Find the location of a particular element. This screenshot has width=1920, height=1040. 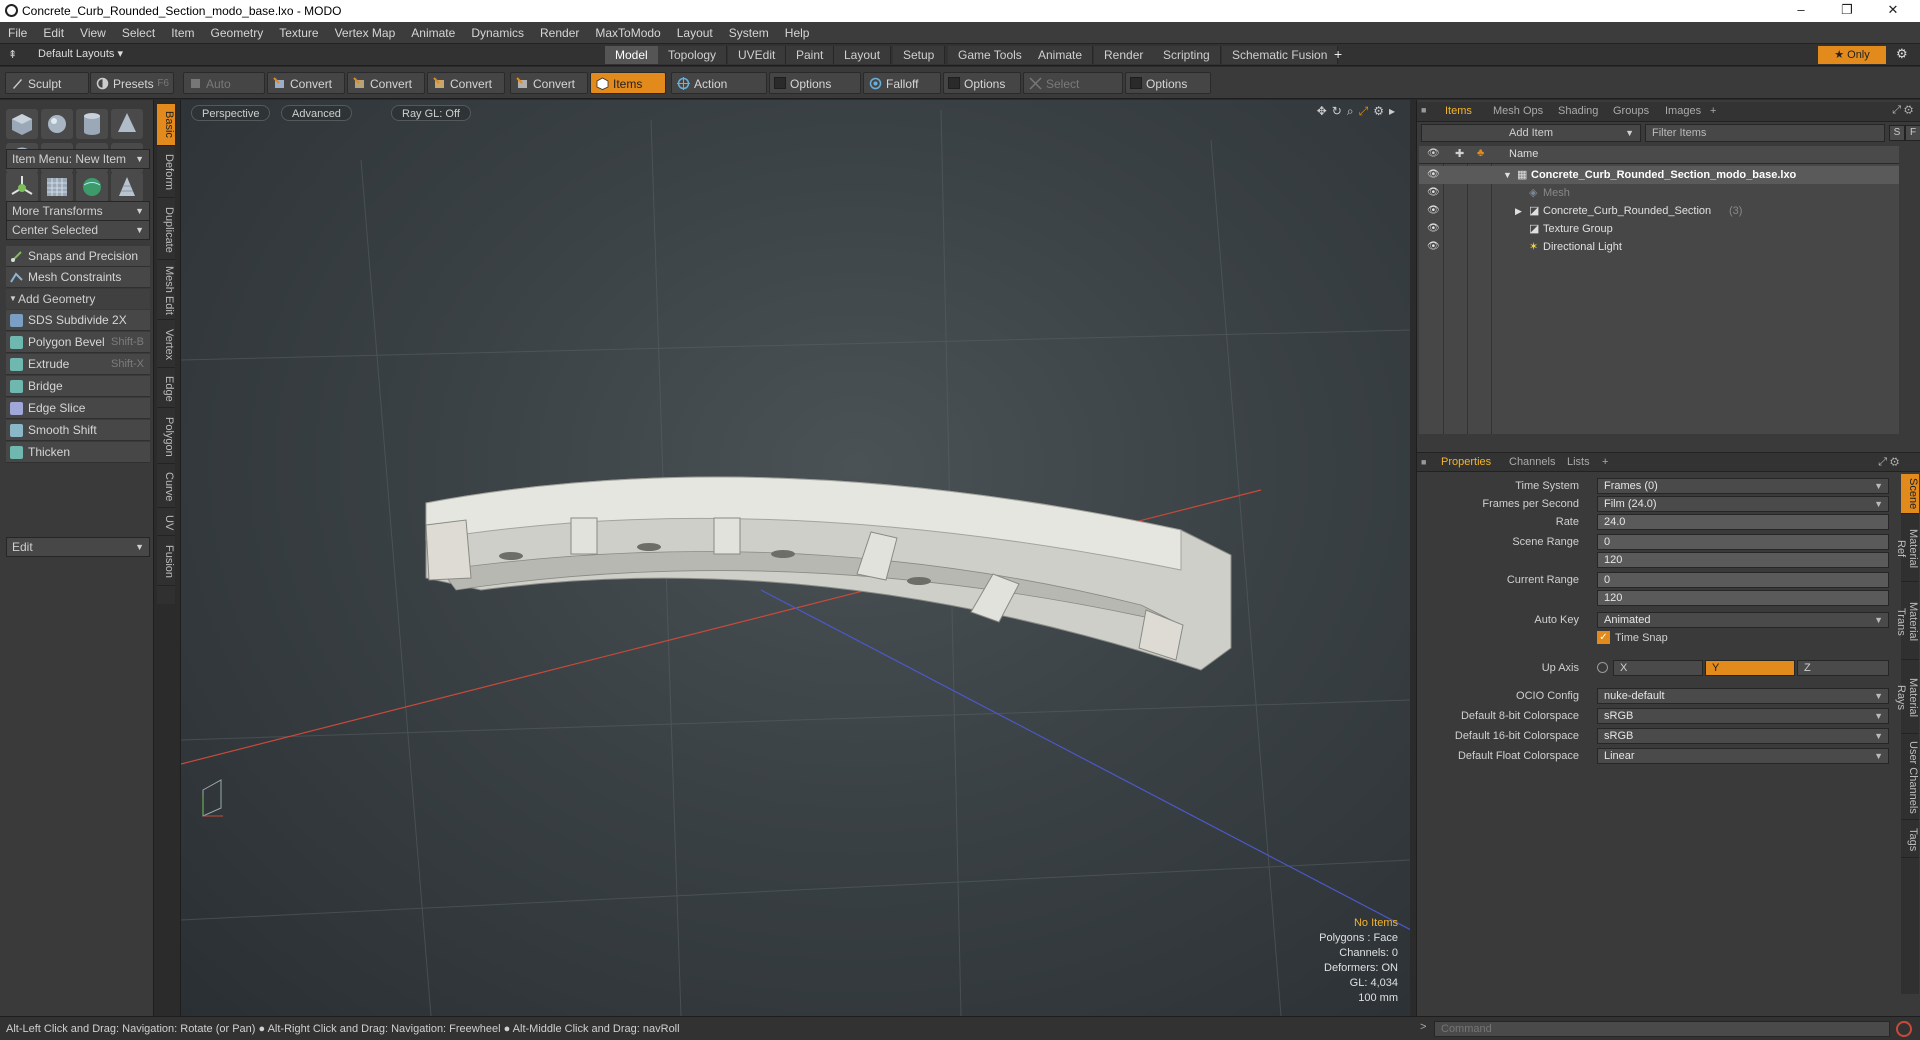

tree-row-mesh: 👁 ◈ Mesh is located at coordinates (1659, 193).